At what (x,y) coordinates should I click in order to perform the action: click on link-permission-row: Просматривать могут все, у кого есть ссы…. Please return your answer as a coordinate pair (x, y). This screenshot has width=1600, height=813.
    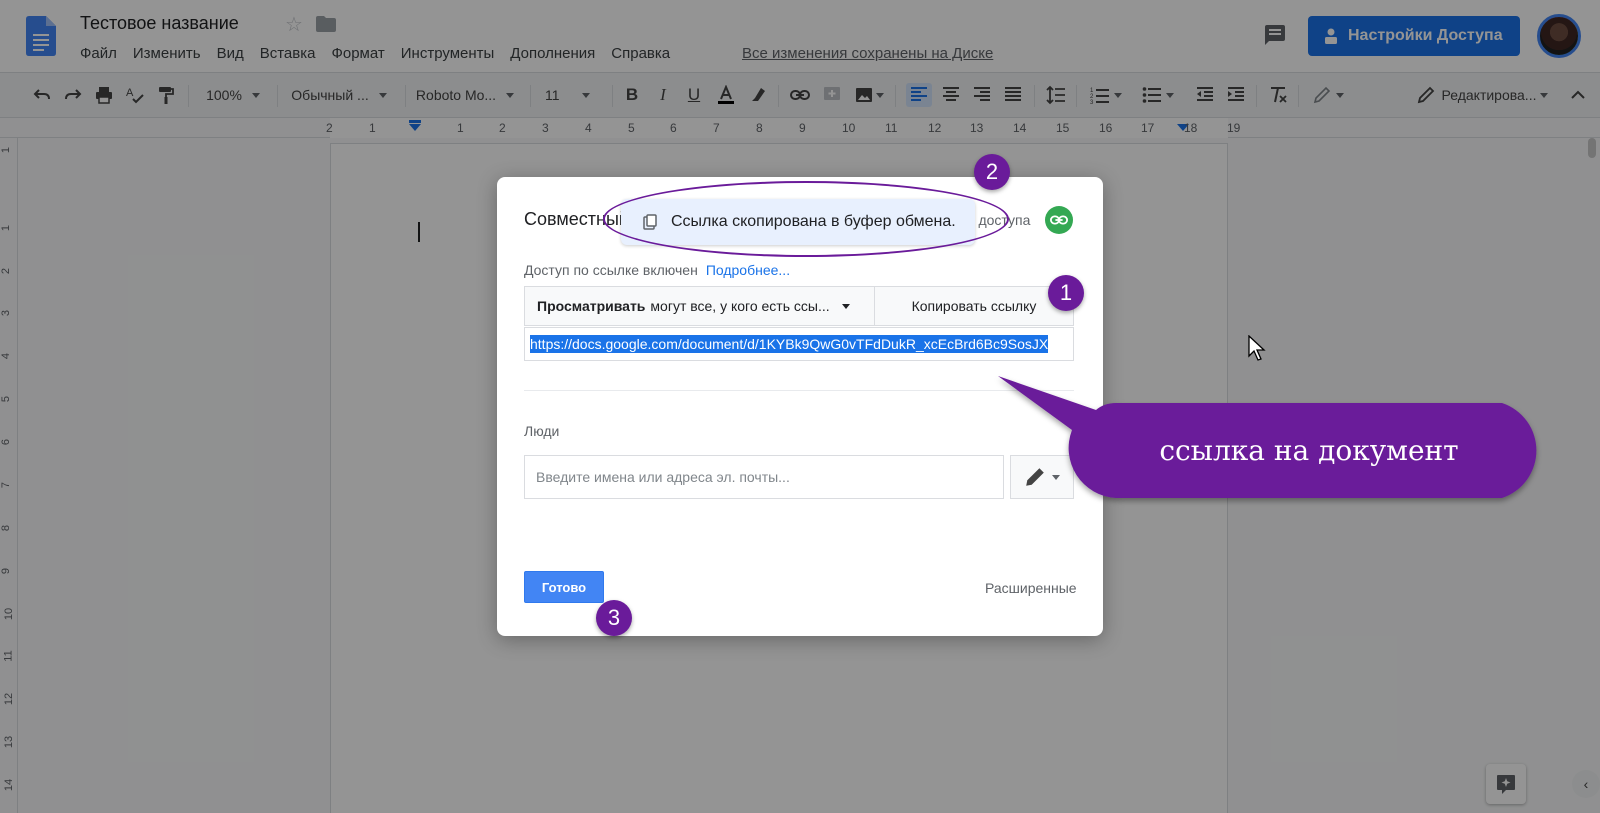
    Looking at the image, I should click on (799, 306).